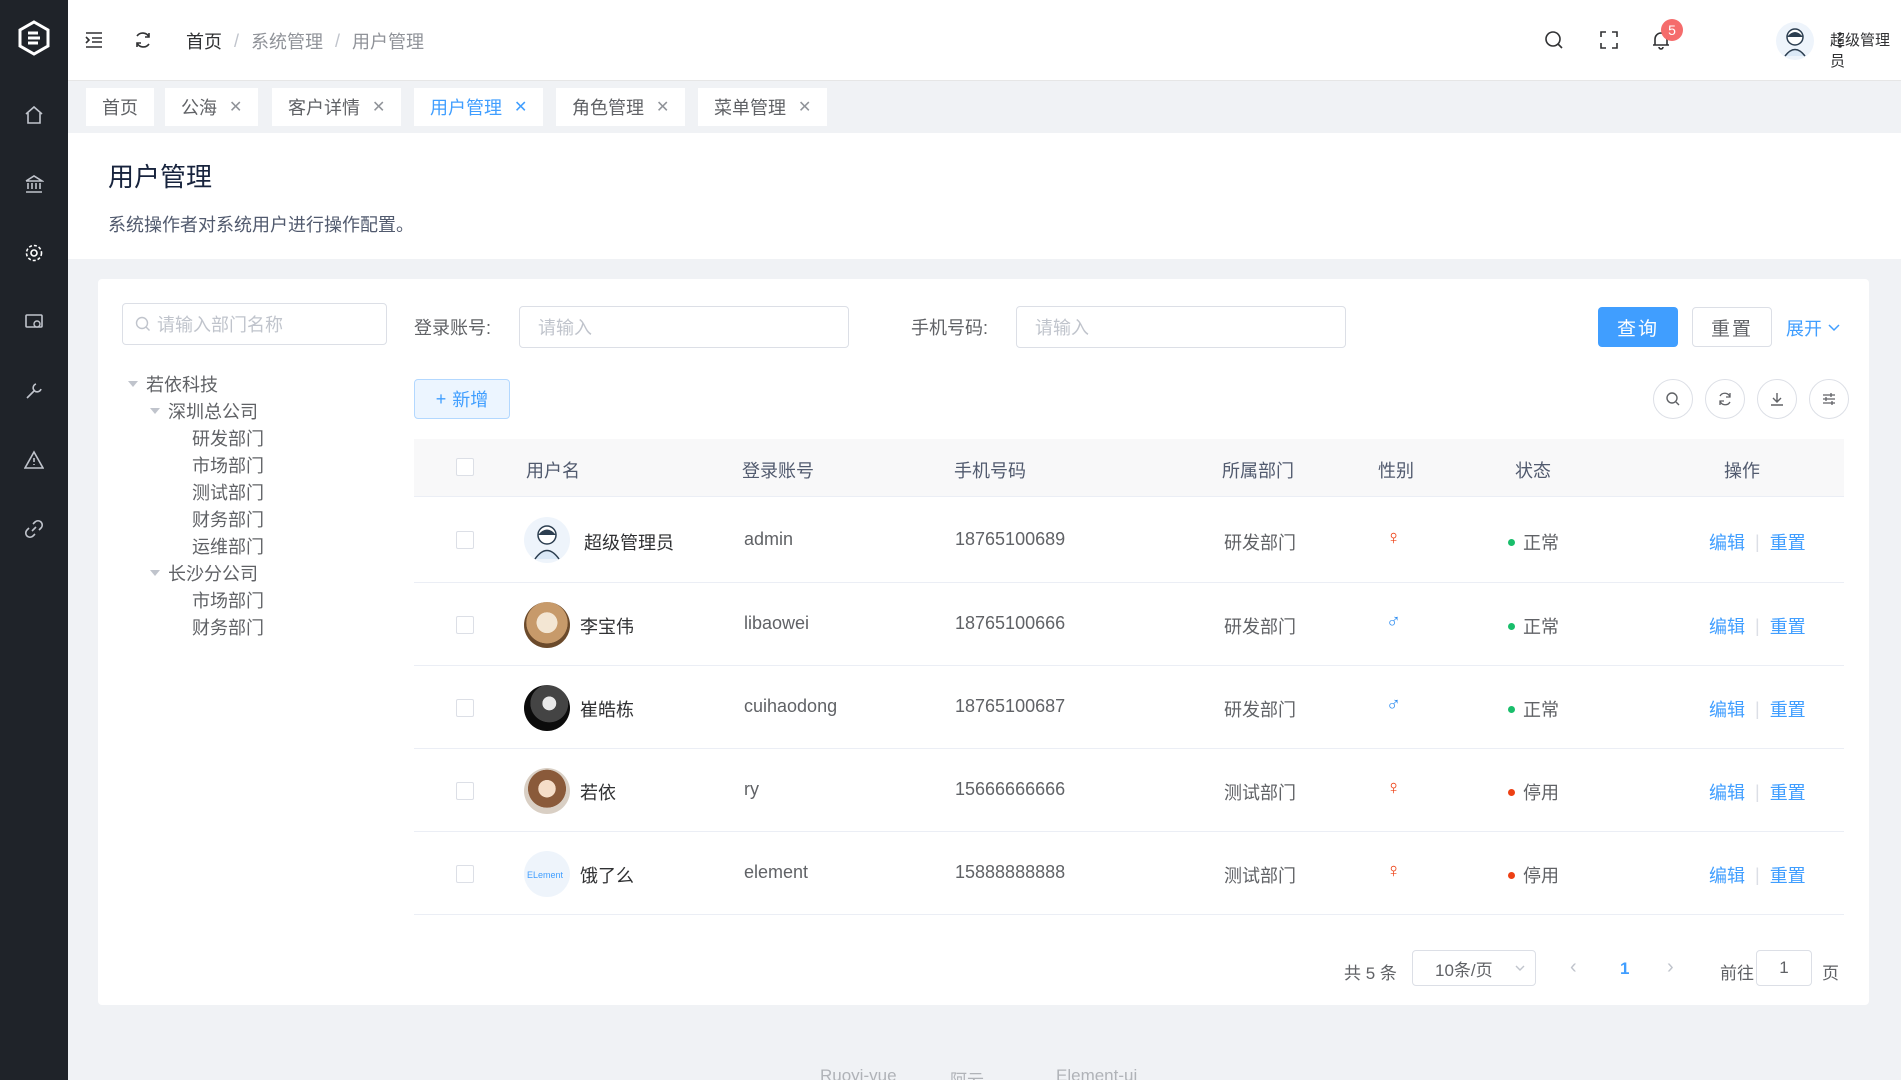 This screenshot has width=1901, height=1080. What do you see at coordinates (1830, 973) in the screenshot?
I see `page-unit-label: 页` at bounding box center [1830, 973].